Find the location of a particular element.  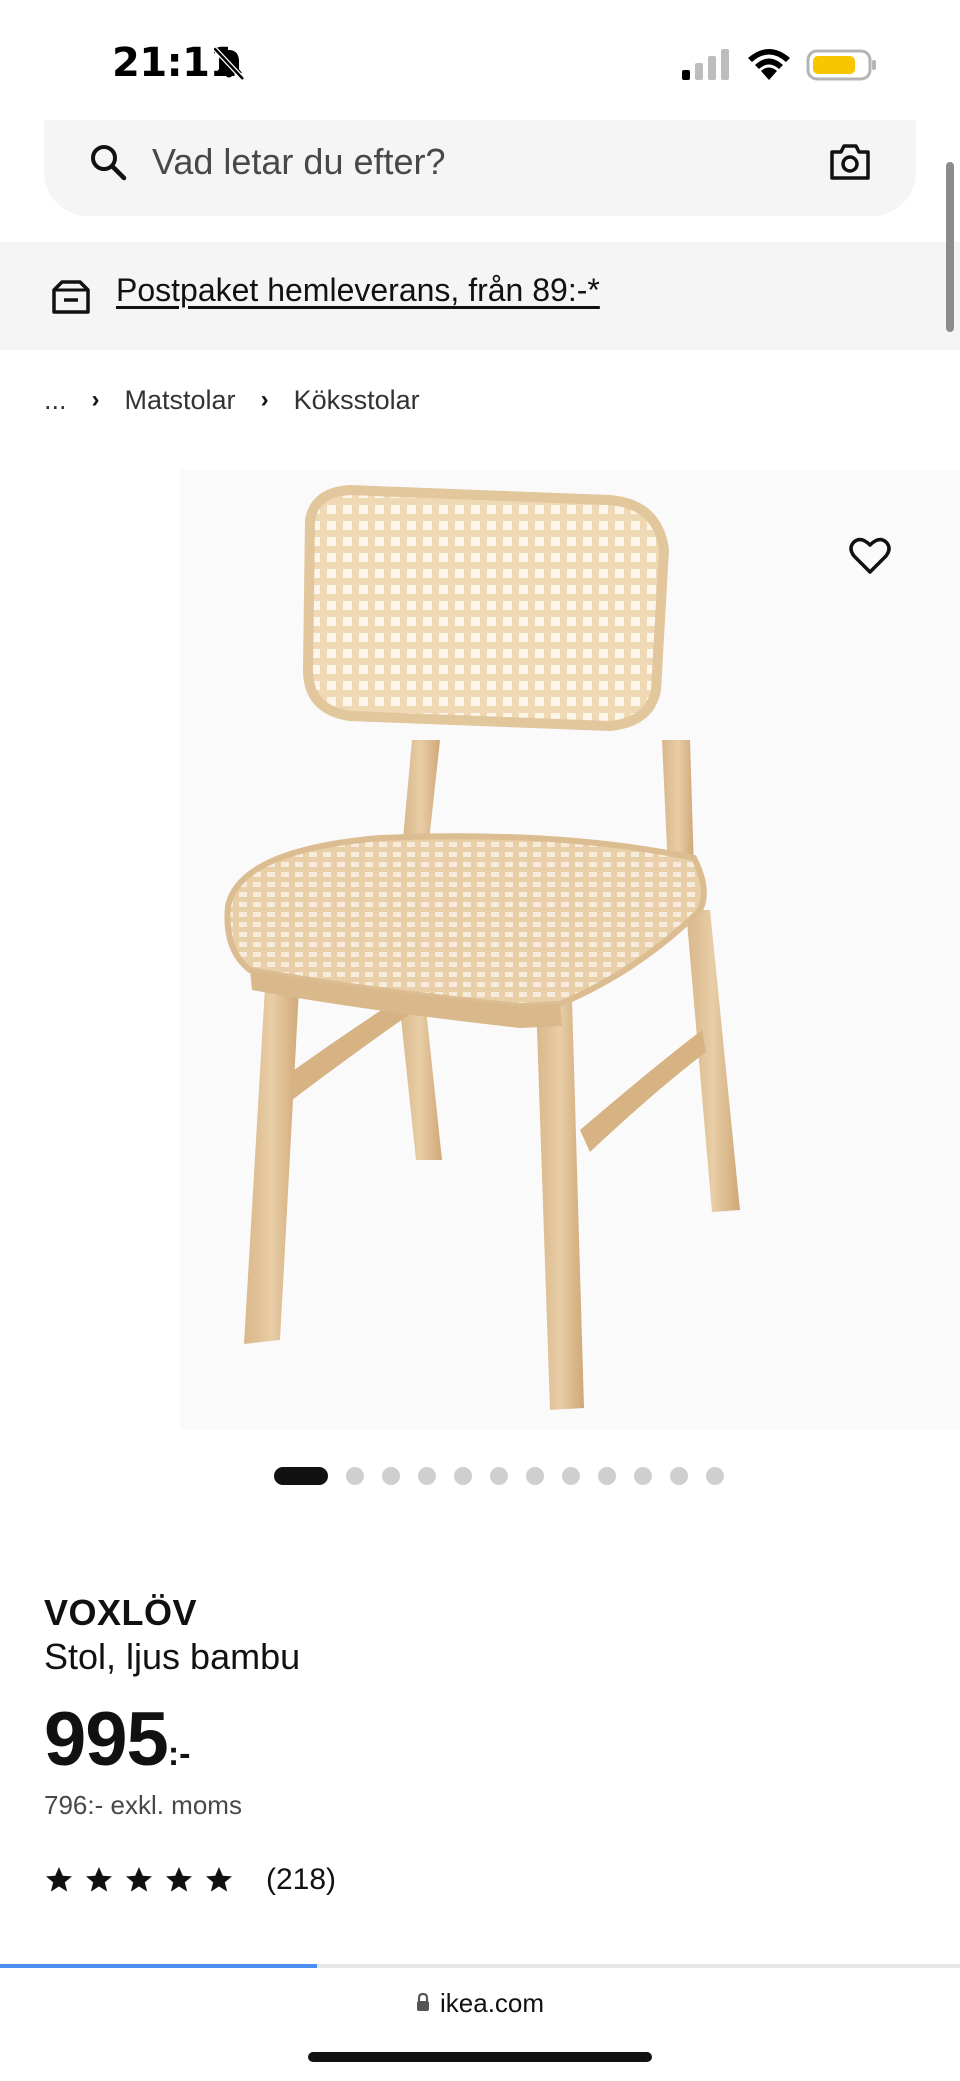

lock-icon is located at coordinates (423, 2001).